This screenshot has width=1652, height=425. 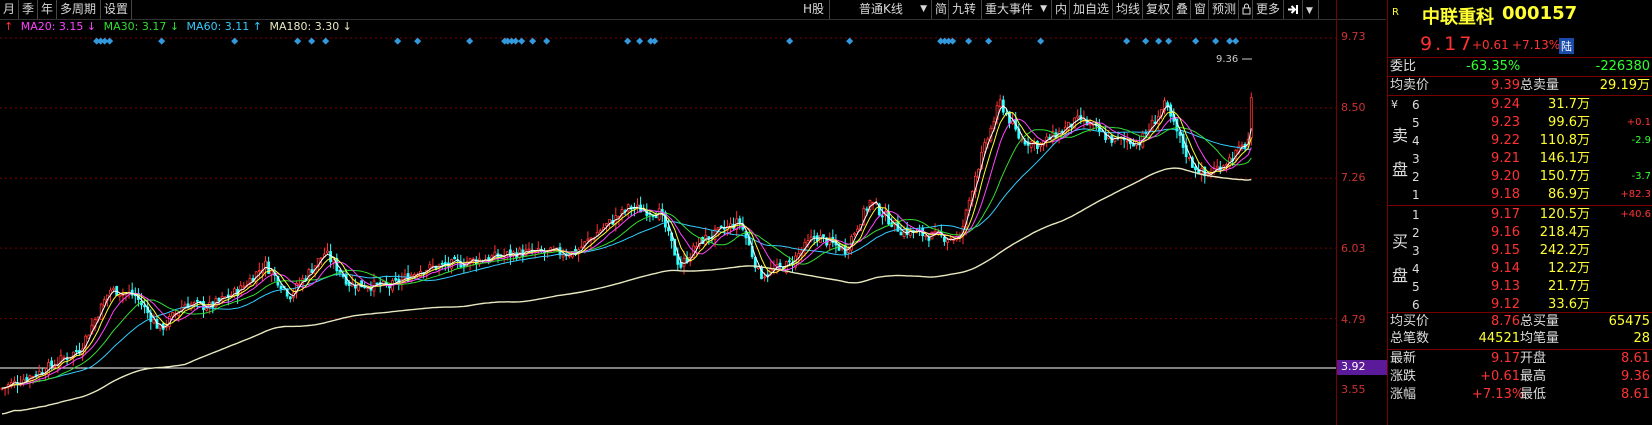 What do you see at coordinates (881, 9) in the screenshot?
I see `chart-type-select: 普通K线 ▼` at bounding box center [881, 9].